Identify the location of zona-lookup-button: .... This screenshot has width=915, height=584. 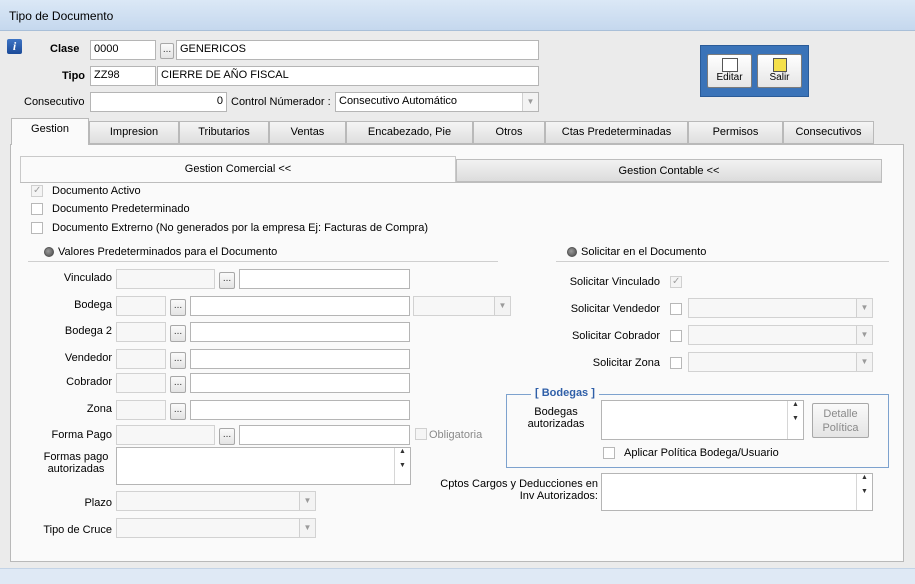
(178, 411).